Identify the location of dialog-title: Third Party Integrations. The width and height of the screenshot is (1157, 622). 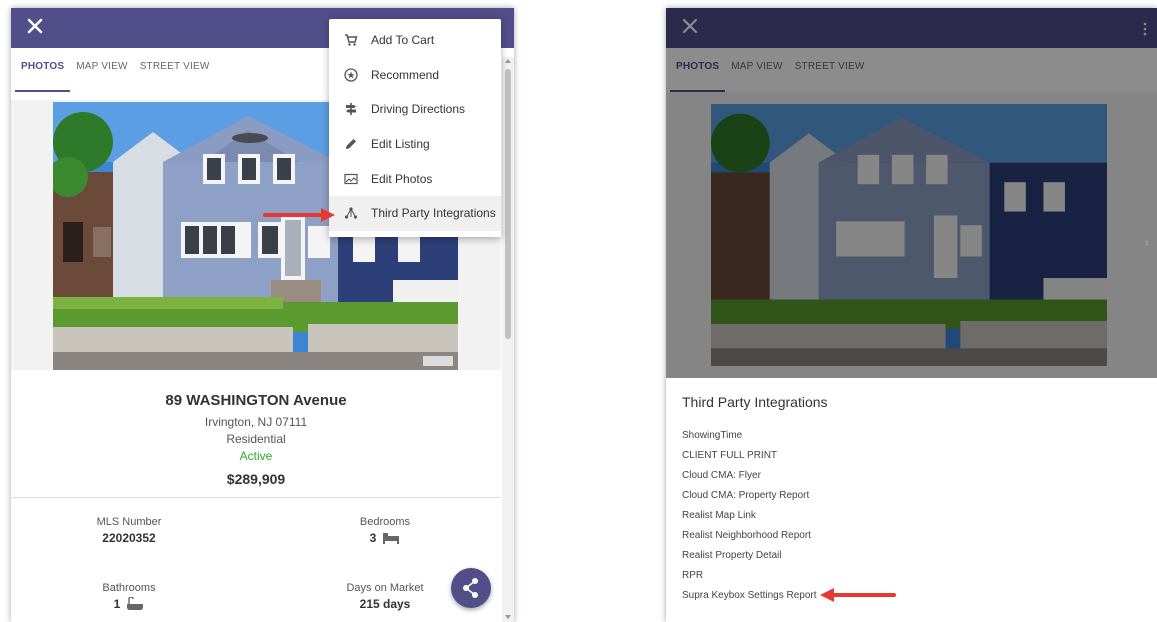
(755, 402).